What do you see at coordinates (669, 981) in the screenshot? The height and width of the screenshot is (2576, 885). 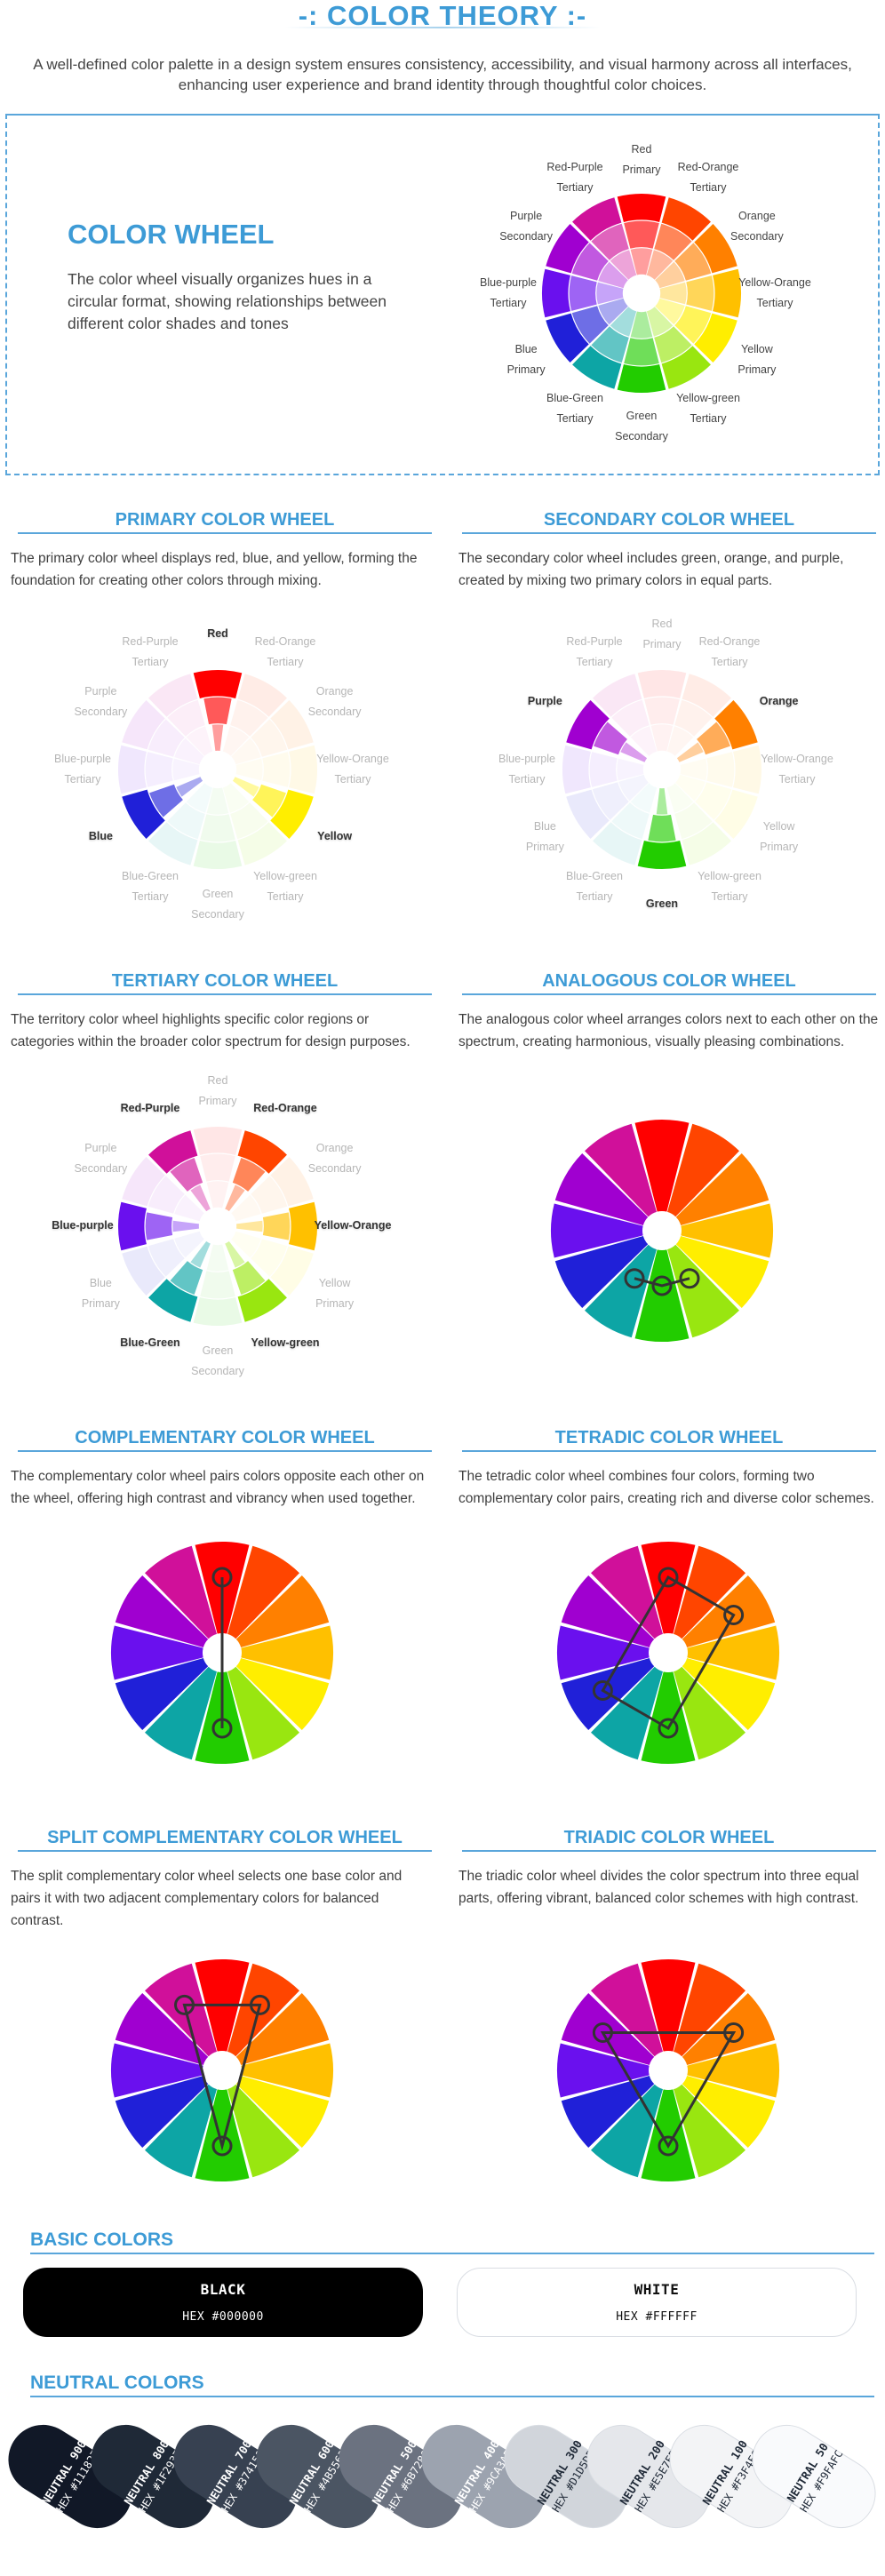 I see `section-title-analogous: ANALOGOUS COLOR WHEEL` at bounding box center [669, 981].